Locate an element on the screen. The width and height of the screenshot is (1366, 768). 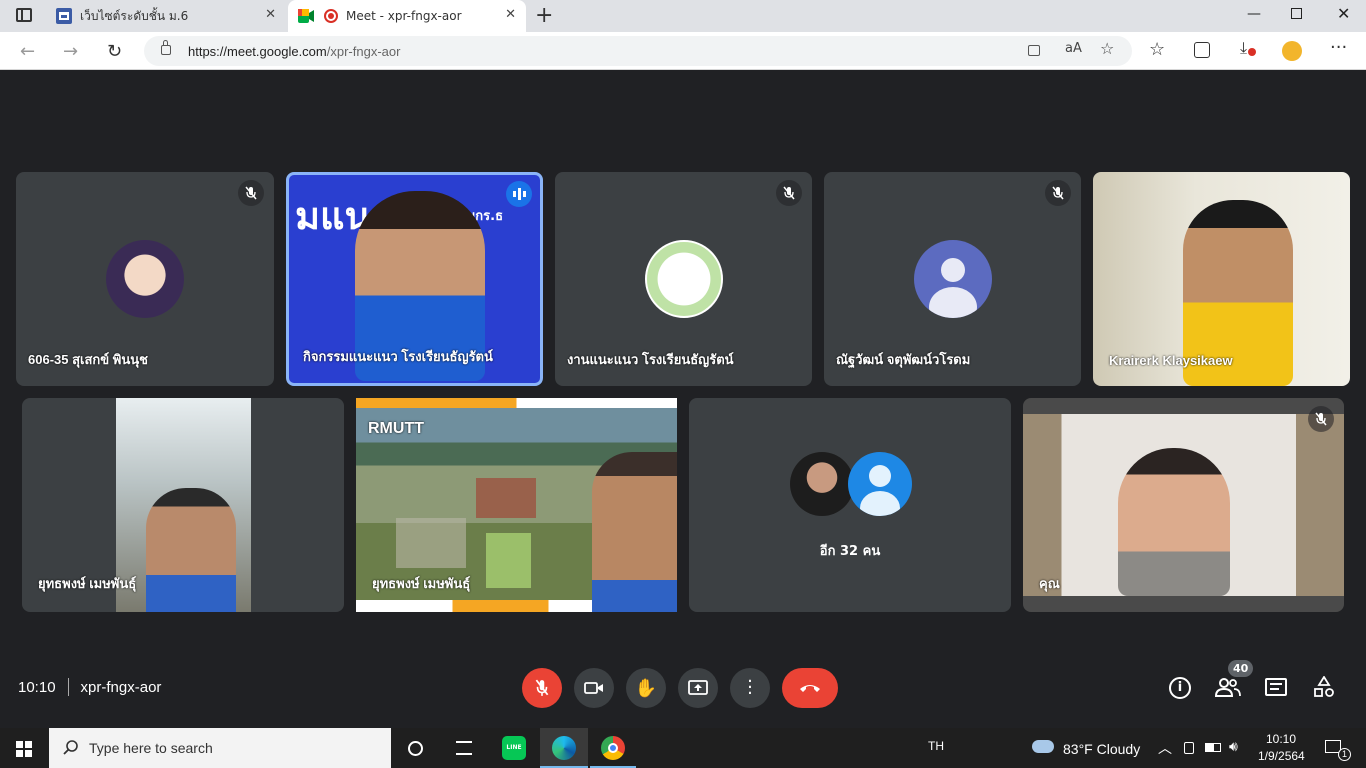
chrome-app-icon is located at coordinates (613, 748).